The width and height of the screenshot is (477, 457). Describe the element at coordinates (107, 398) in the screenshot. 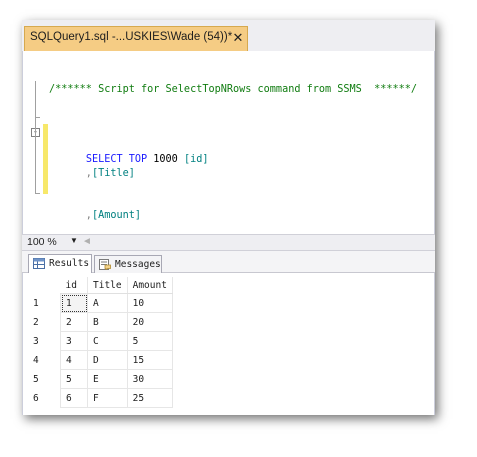

I see `cell-title: F` at that location.